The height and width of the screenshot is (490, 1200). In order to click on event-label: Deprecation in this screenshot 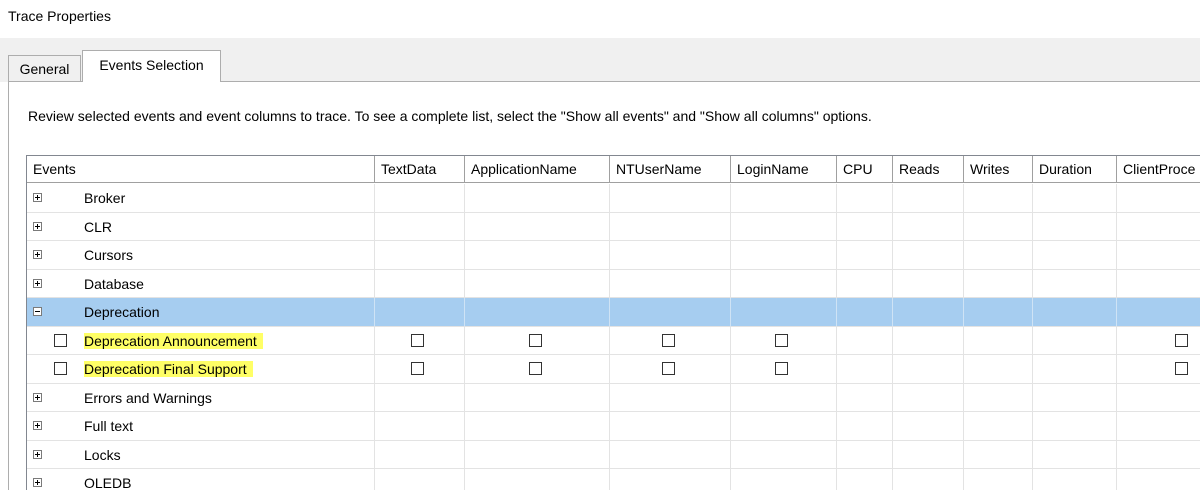, I will do `click(122, 312)`.